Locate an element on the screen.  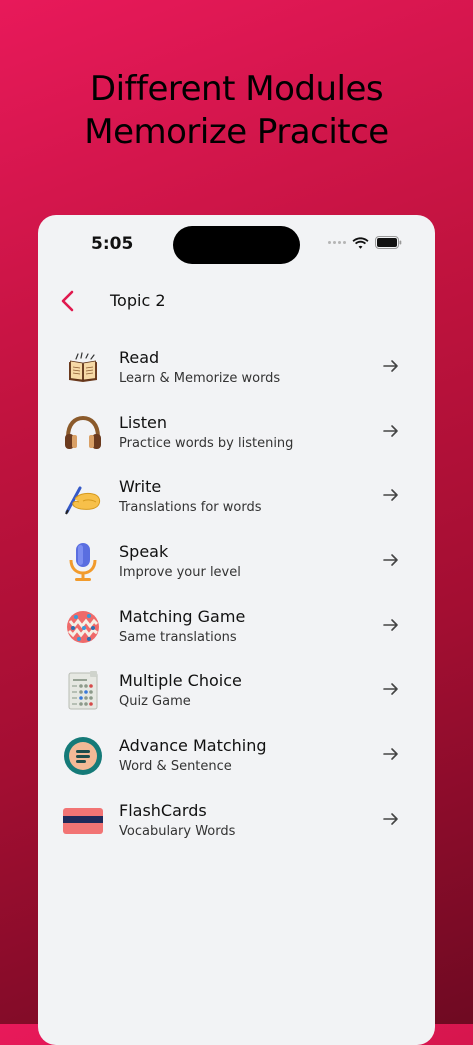
module-subtitle: Vocabulary Words is located at coordinates (177, 831).